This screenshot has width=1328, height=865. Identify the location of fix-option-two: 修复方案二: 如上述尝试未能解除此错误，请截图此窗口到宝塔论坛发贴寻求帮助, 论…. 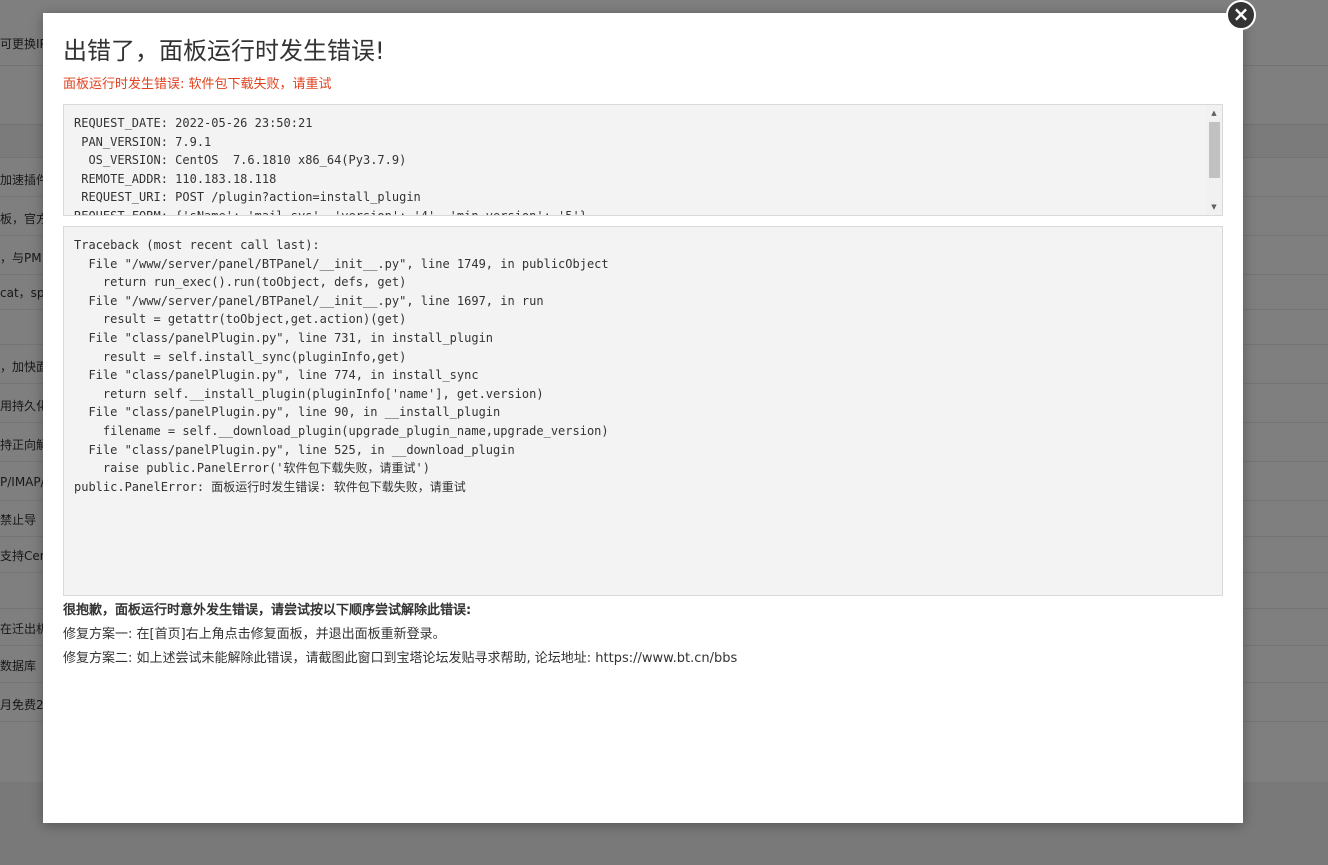
(400, 658).